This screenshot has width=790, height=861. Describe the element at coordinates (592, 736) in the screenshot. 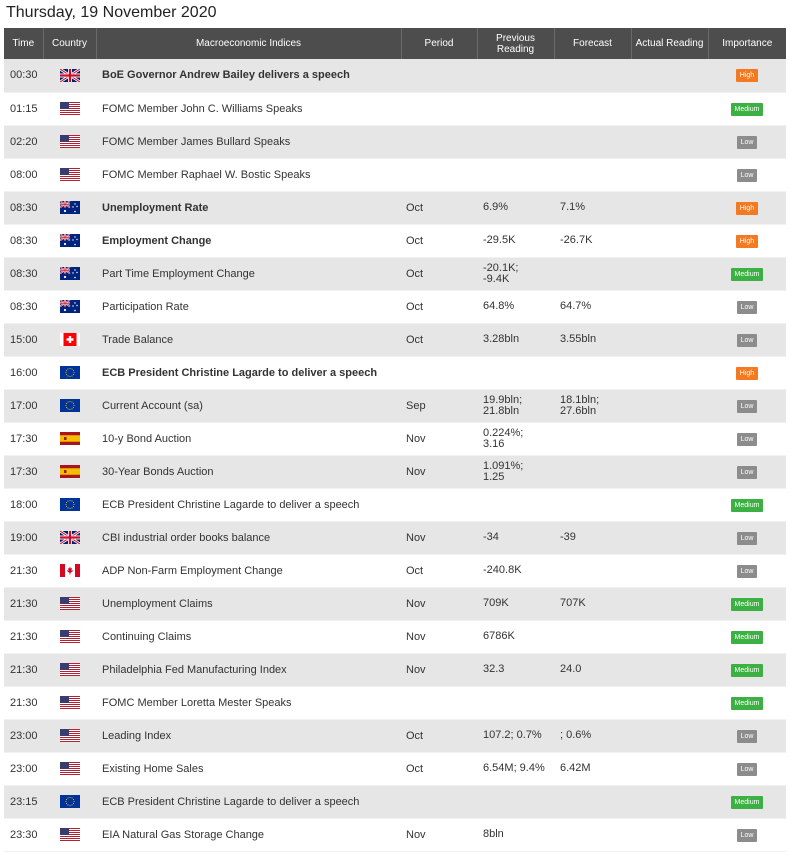

I see `forecast-cell: ; 0.6%` at that location.